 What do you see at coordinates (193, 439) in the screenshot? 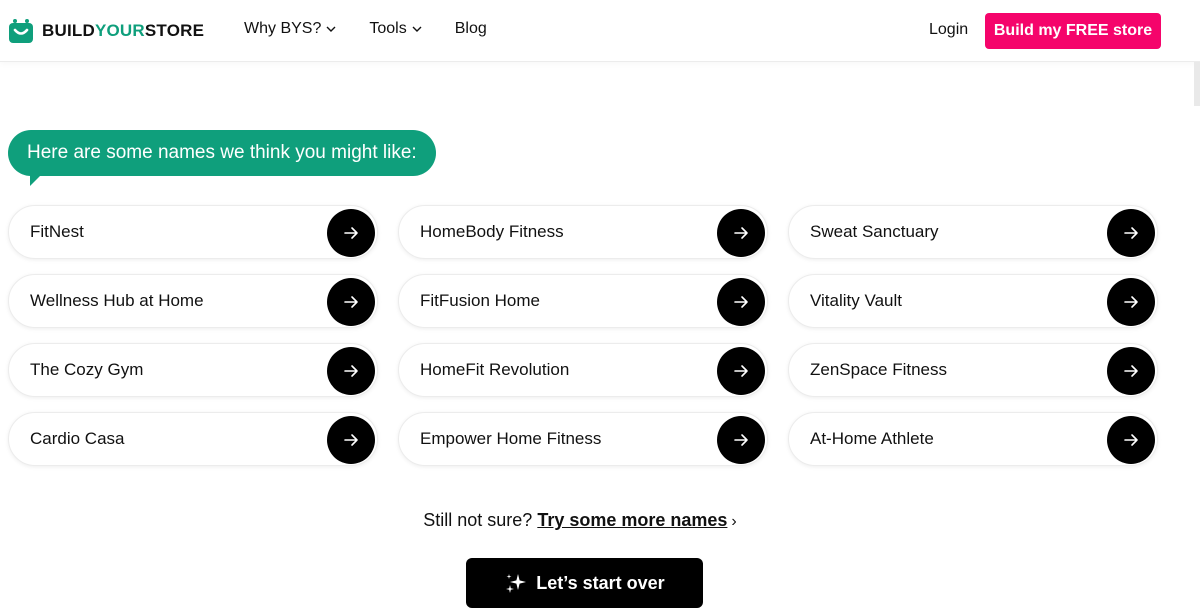
I see `name-card: Cardio Casa` at bounding box center [193, 439].